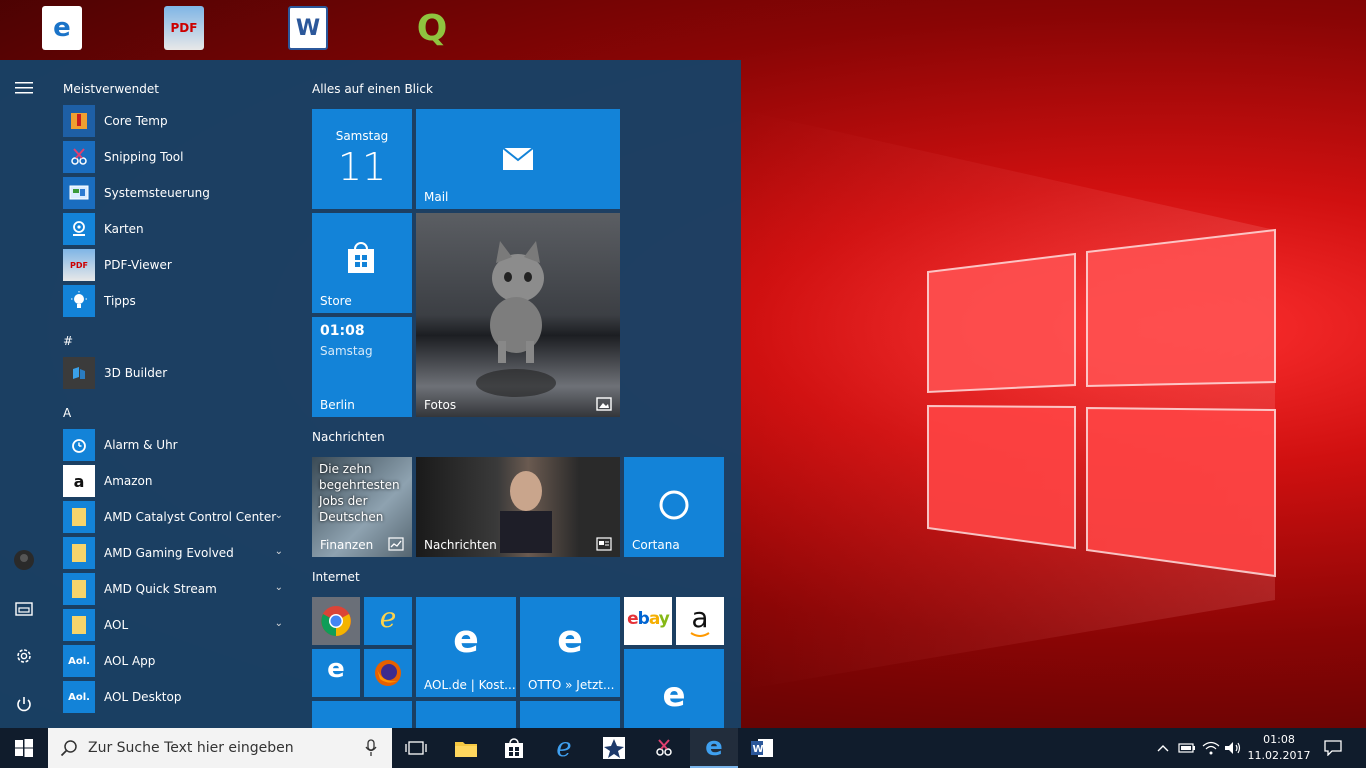 This screenshot has height=768, width=1366. I want to click on store-bag-icon, so click(361, 257).